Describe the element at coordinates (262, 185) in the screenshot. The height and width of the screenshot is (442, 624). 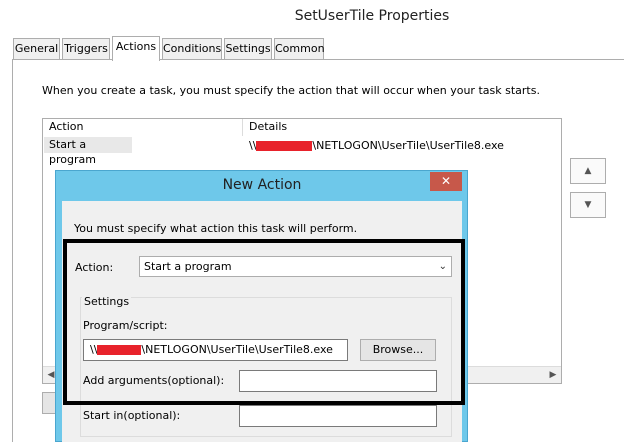
I see `dialog-title: New Action` at that location.